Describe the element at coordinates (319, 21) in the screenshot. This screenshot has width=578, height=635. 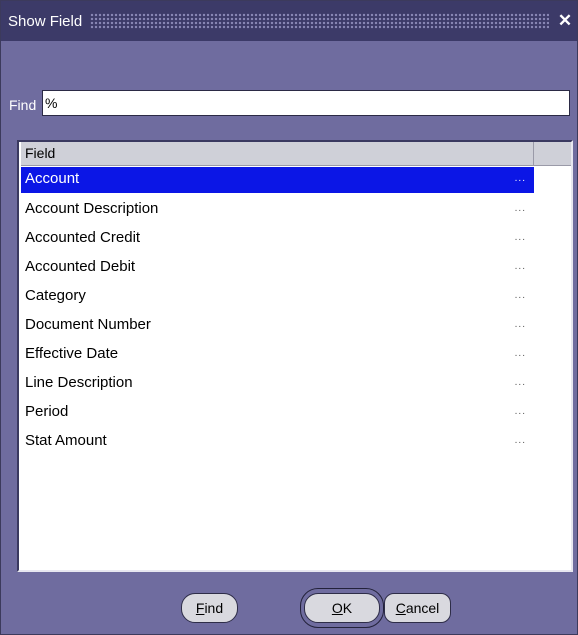
I see `title-bar-grip` at that location.